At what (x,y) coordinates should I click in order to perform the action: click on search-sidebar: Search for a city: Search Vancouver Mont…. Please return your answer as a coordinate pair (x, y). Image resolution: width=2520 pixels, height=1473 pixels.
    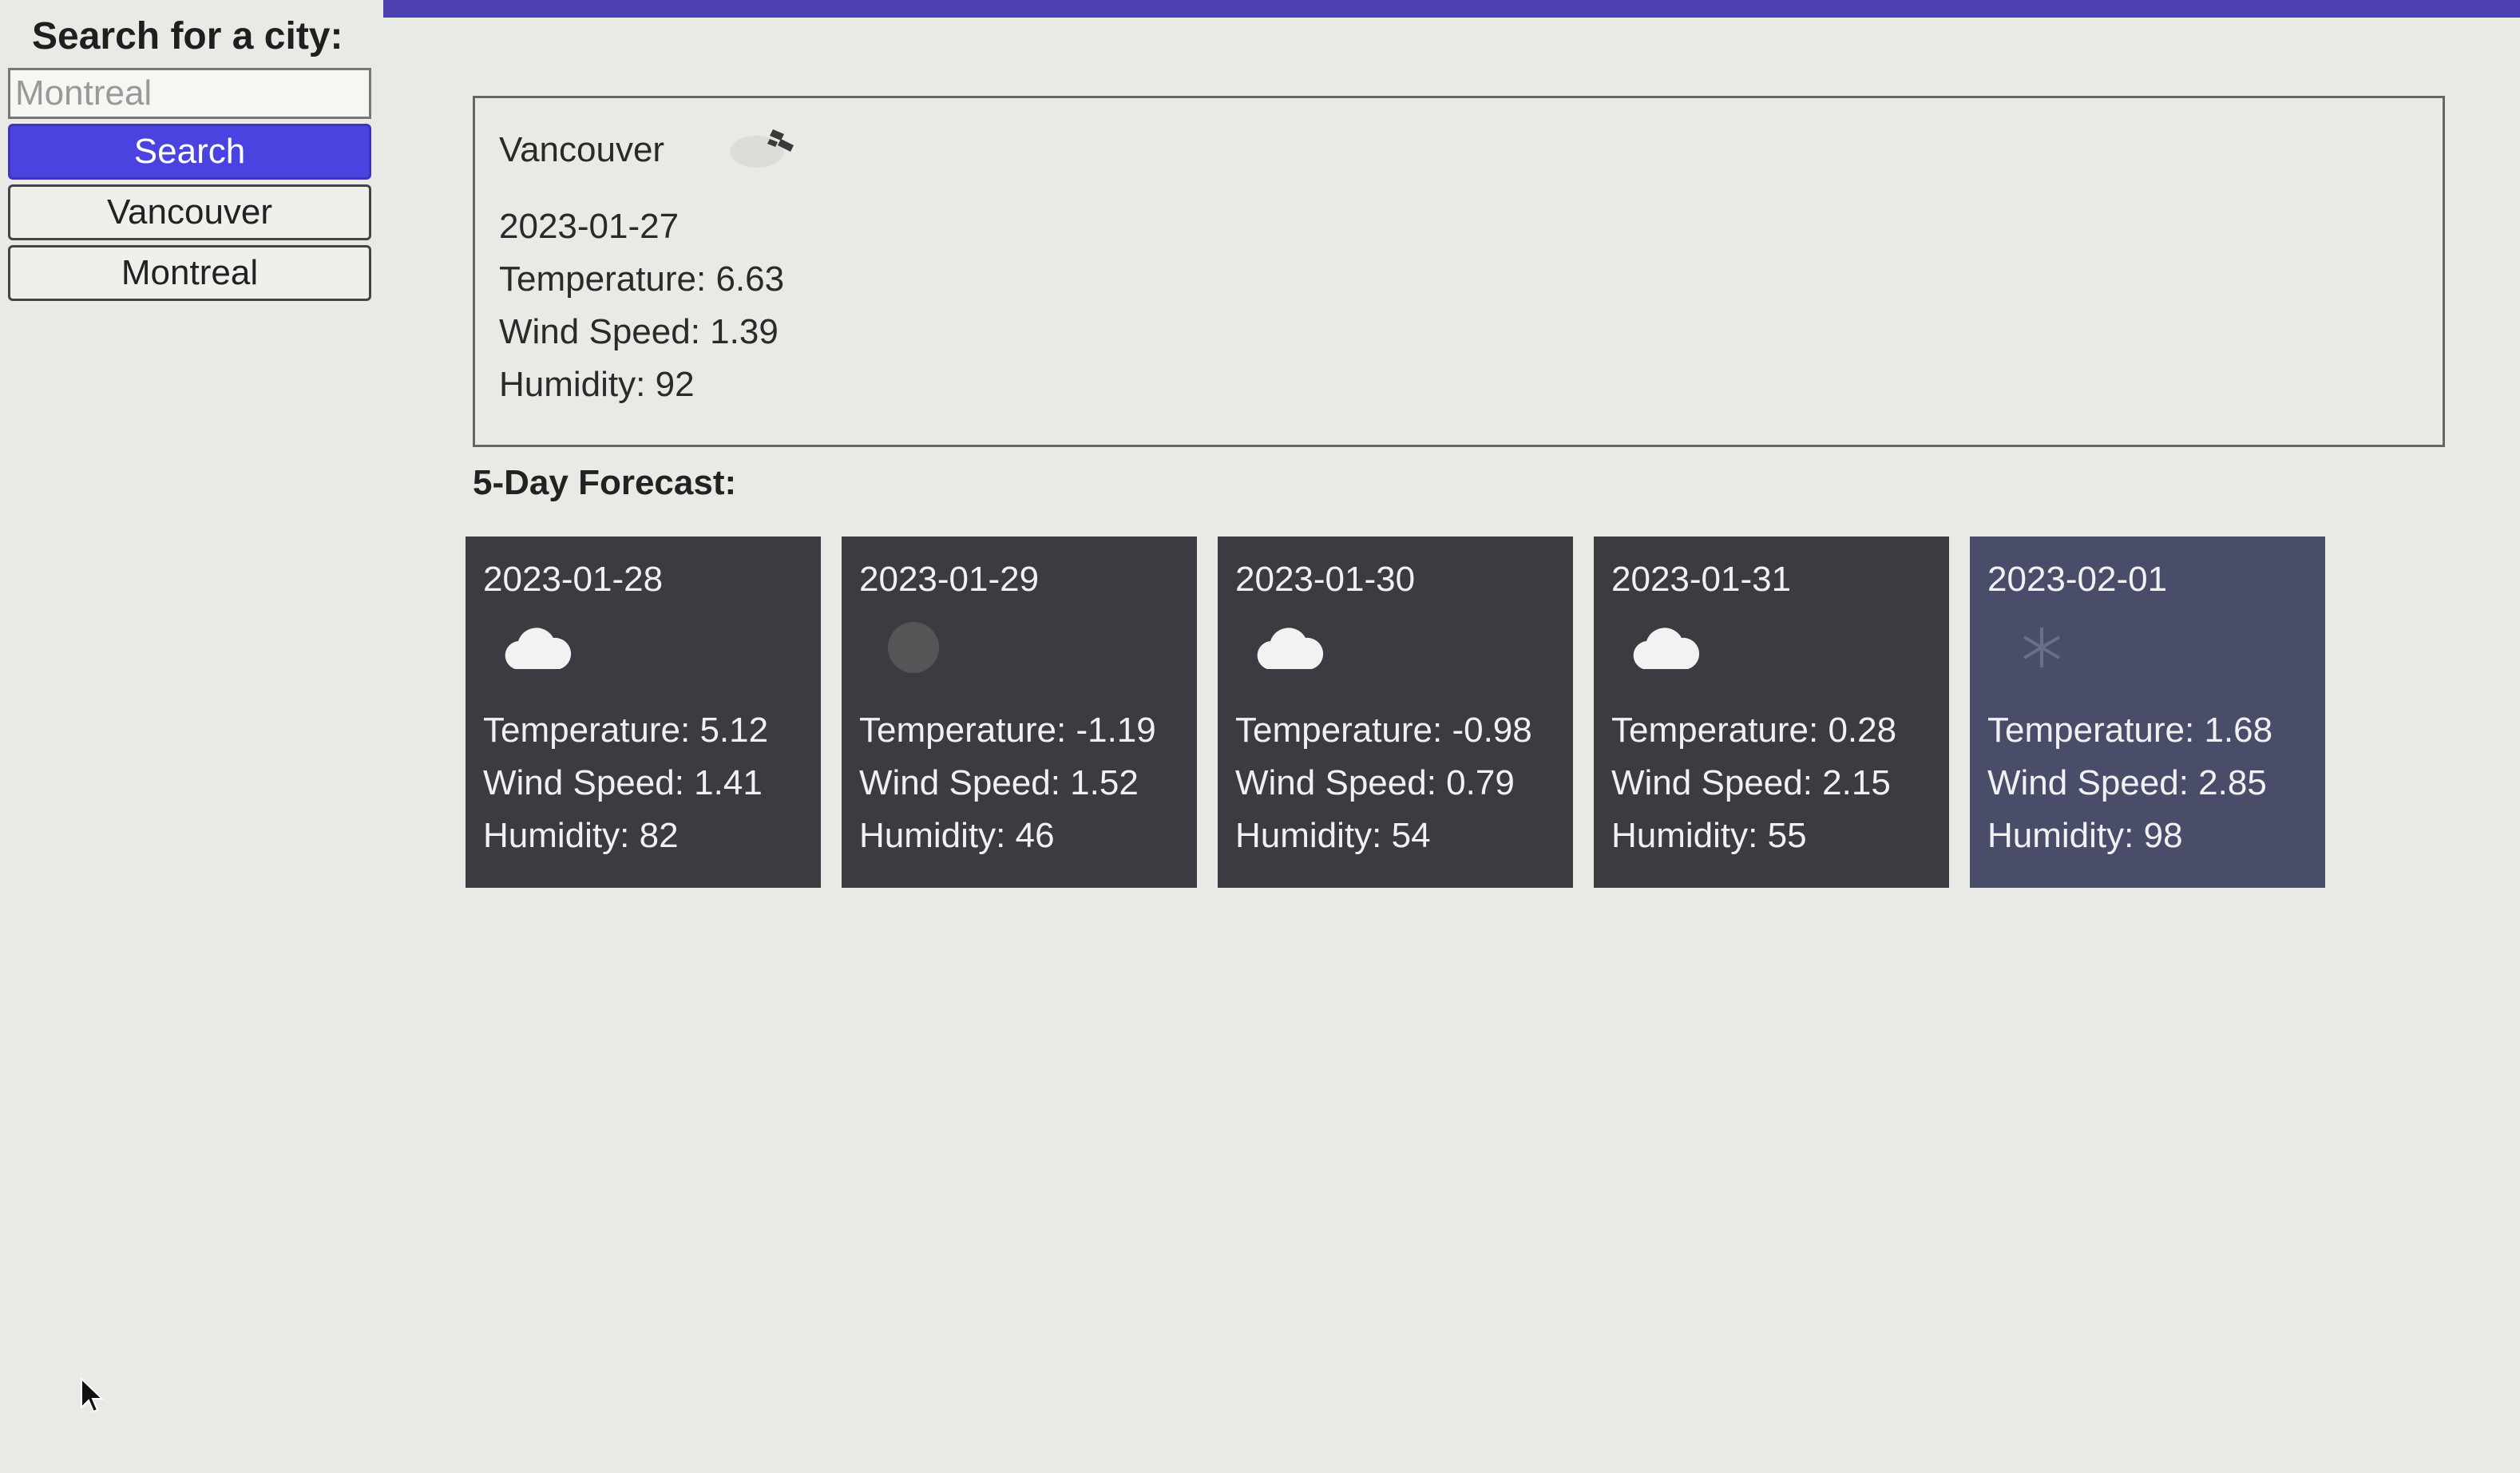
    Looking at the image, I should click on (189, 157).